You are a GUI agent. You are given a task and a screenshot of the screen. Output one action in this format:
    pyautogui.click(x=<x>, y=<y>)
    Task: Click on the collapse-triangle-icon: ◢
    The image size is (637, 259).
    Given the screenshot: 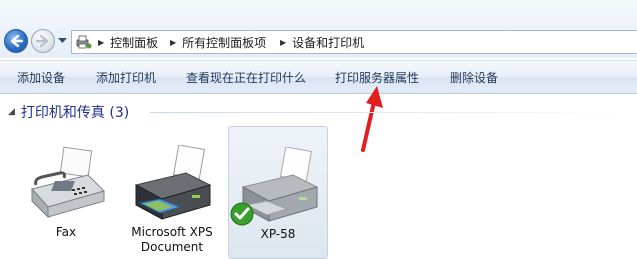 What is the action you would take?
    pyautogui.click(x=11, y=112)
    